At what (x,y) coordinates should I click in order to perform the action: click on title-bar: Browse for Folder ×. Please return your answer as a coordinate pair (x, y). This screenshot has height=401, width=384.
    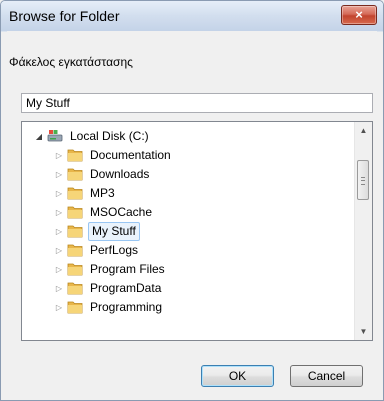
    Looking at the image, I should click on (192, 16).